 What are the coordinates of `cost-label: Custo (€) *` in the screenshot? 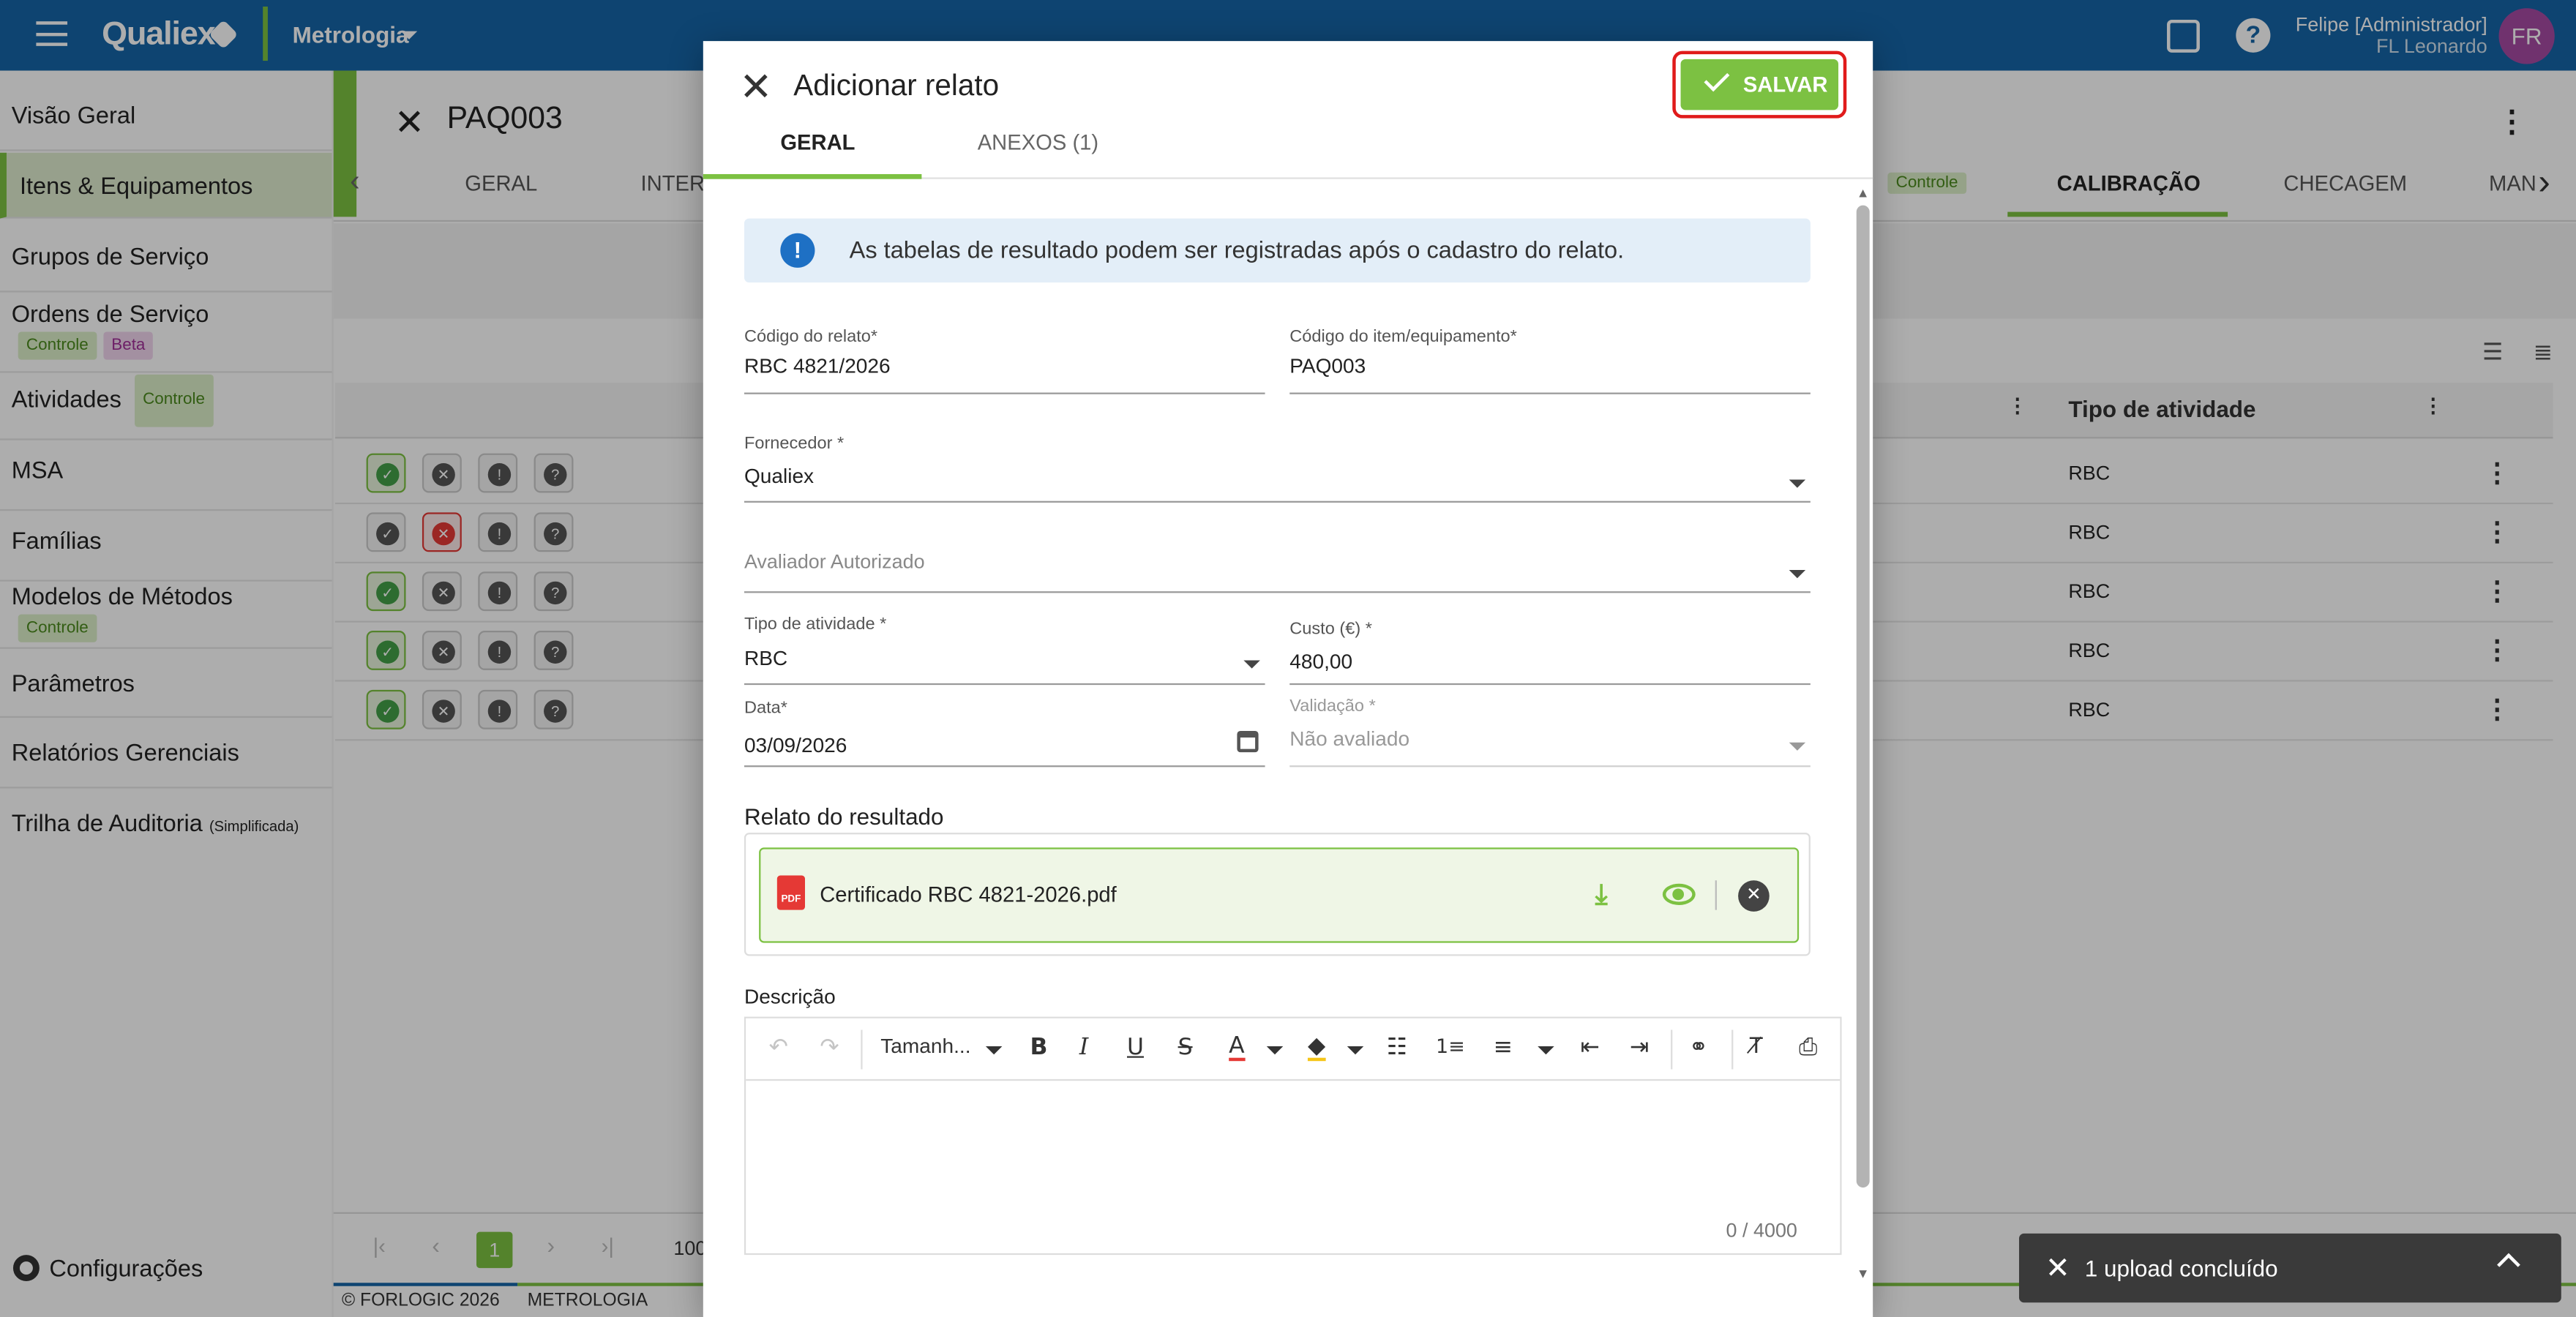 It's located at (1330, 629).